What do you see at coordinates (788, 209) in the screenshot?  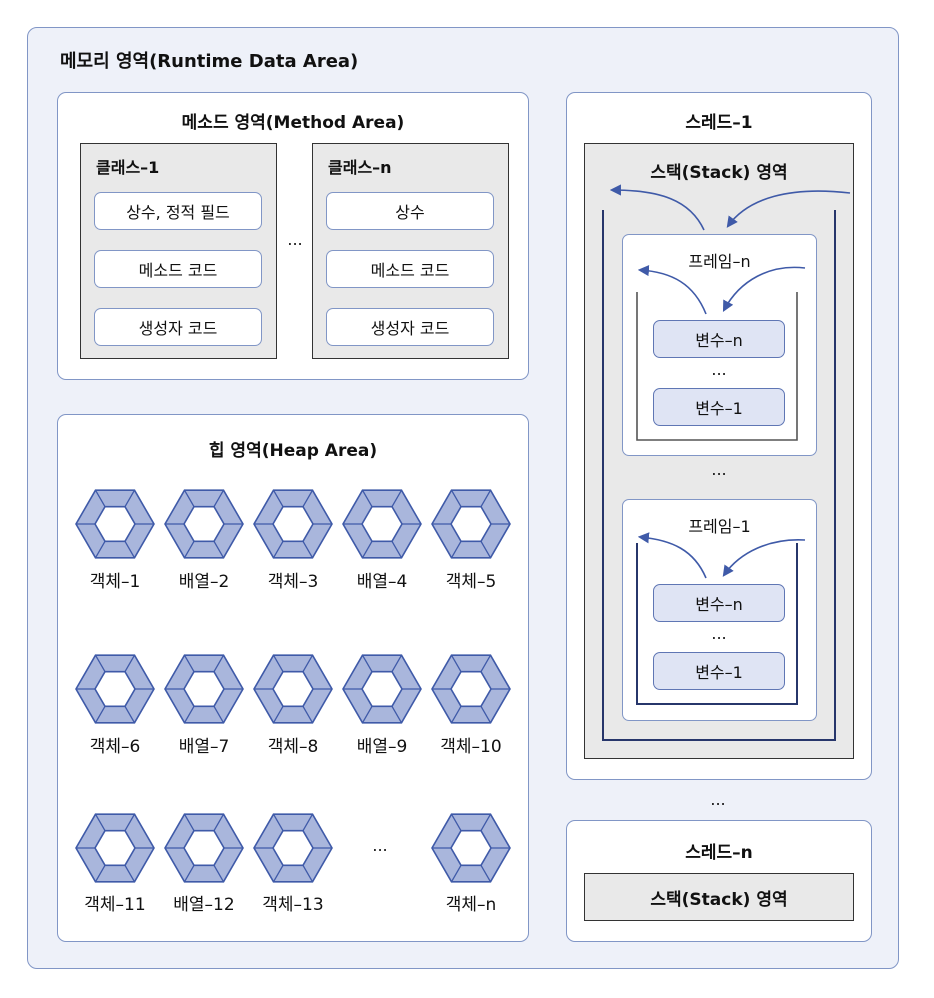 I see `stack-push-arrow` at bounding box center [788, 209].